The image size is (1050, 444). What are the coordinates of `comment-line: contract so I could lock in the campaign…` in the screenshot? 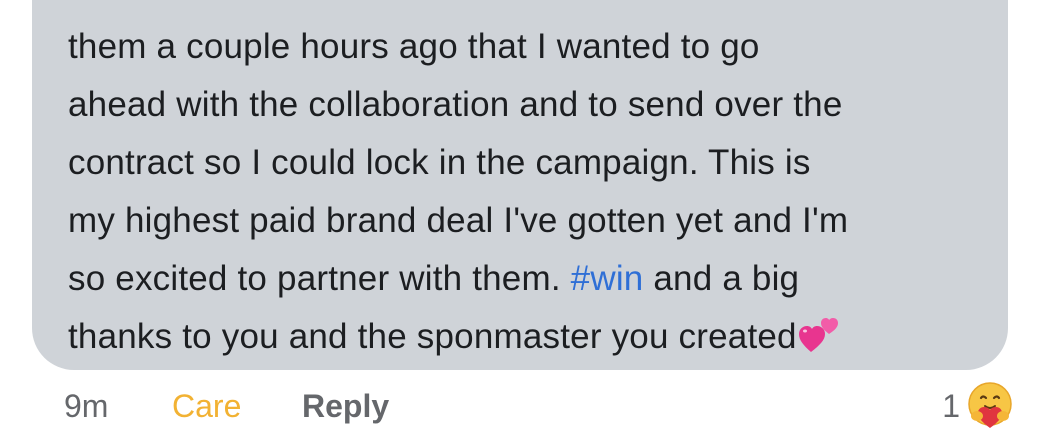 It's located at (439, 162).